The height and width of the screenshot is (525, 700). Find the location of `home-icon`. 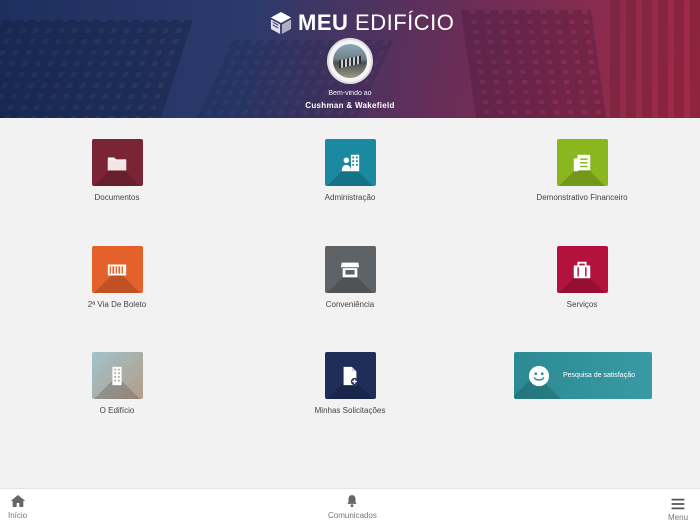

home-icon is located at coordinates (17, 501).